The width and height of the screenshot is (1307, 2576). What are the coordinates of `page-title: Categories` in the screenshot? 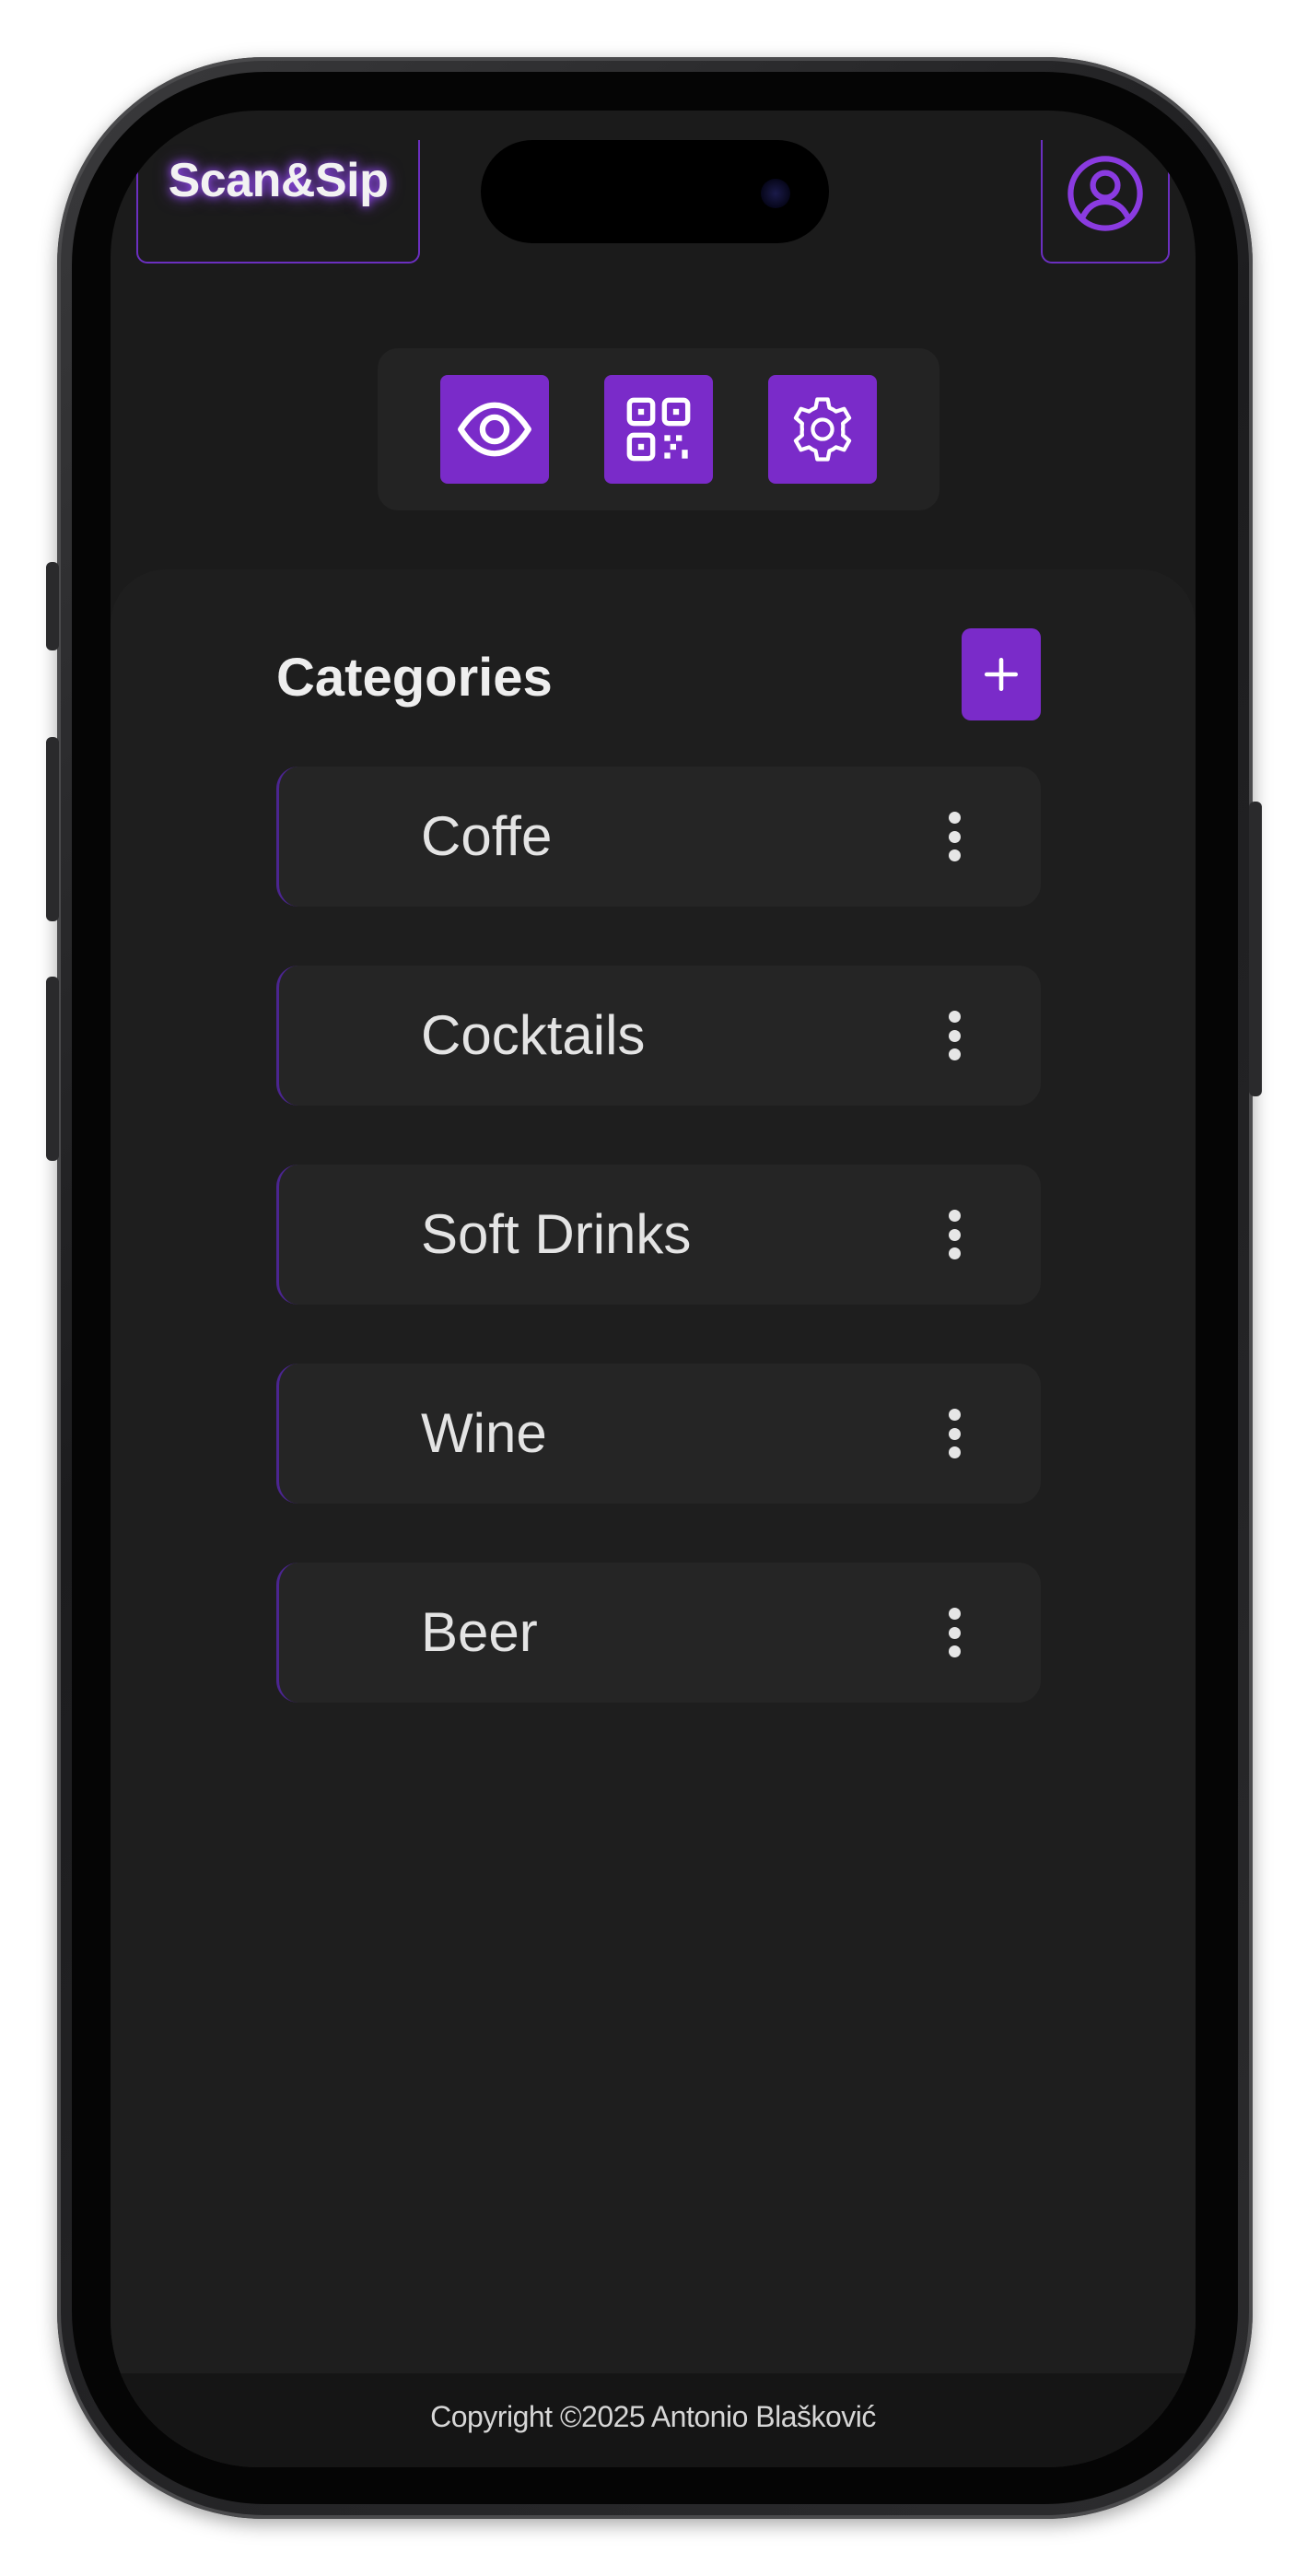 It's located at (415, 678).